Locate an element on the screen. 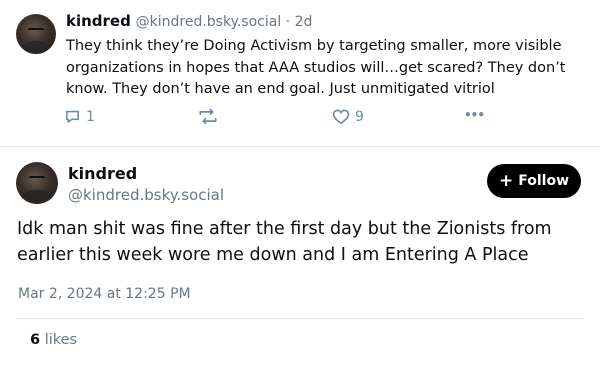  post-divider is located at coordinates (300, 146).